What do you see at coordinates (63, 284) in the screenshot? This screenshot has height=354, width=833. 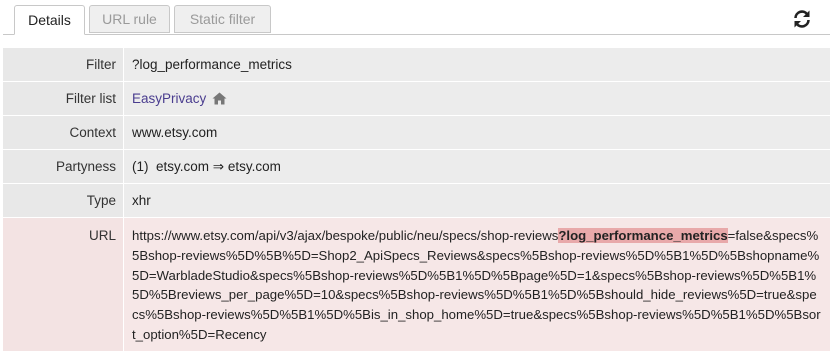 I see `url-label: URL` at bounding box center [63, 284].